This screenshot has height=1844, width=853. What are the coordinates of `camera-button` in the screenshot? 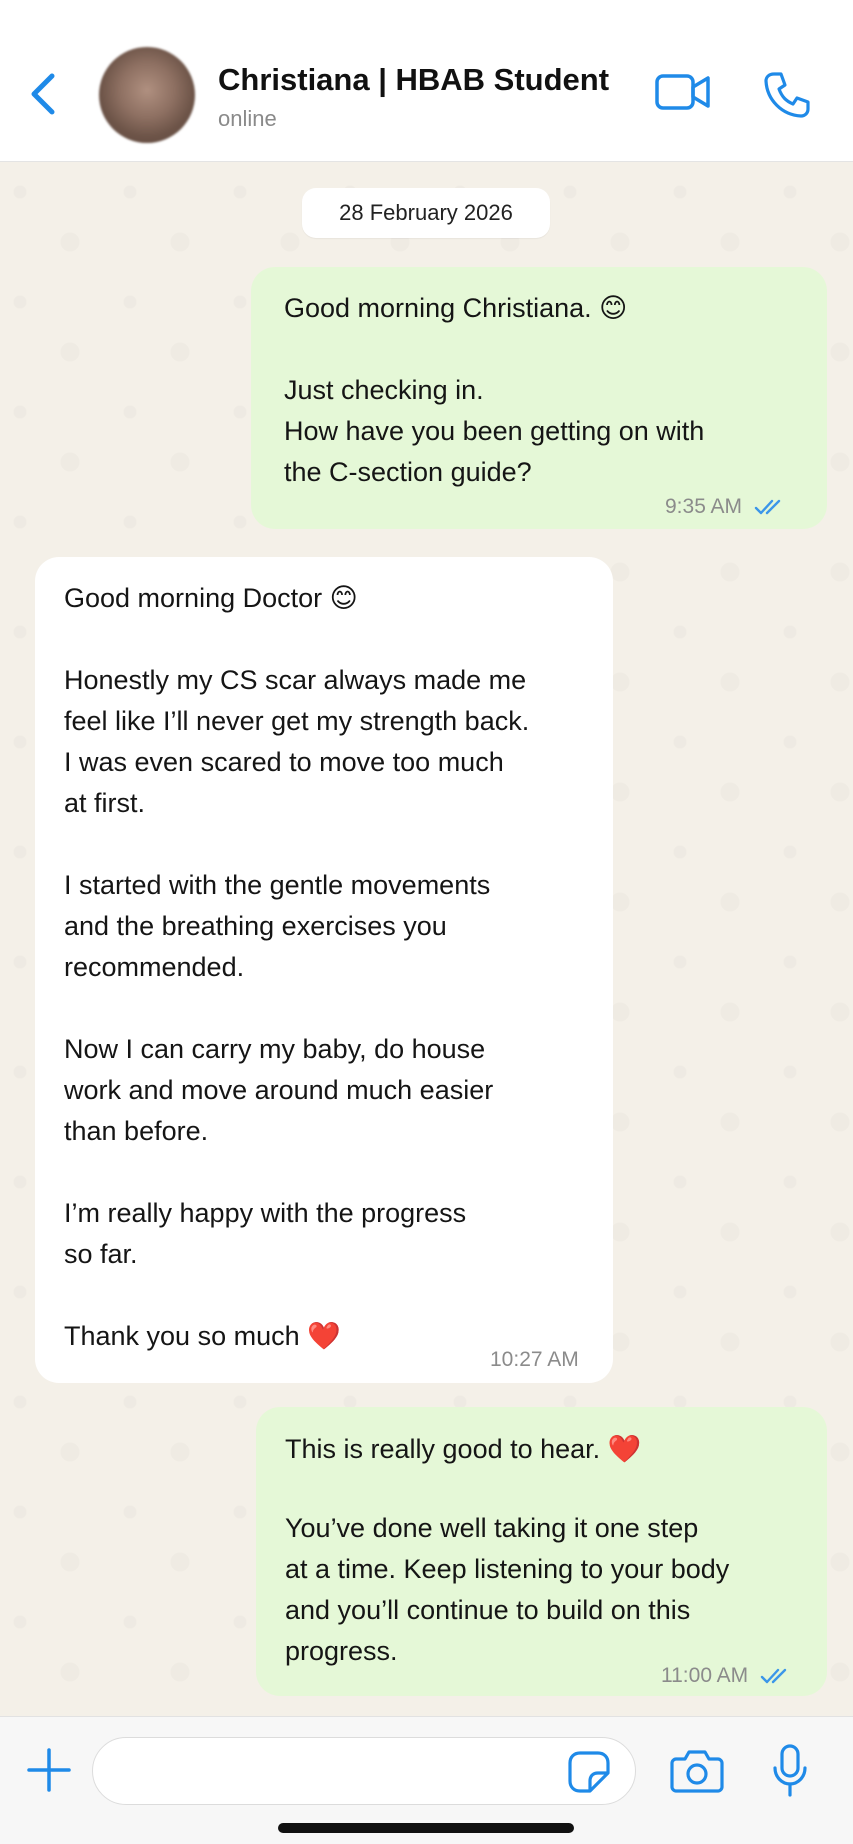 It's located at (697, 1771).